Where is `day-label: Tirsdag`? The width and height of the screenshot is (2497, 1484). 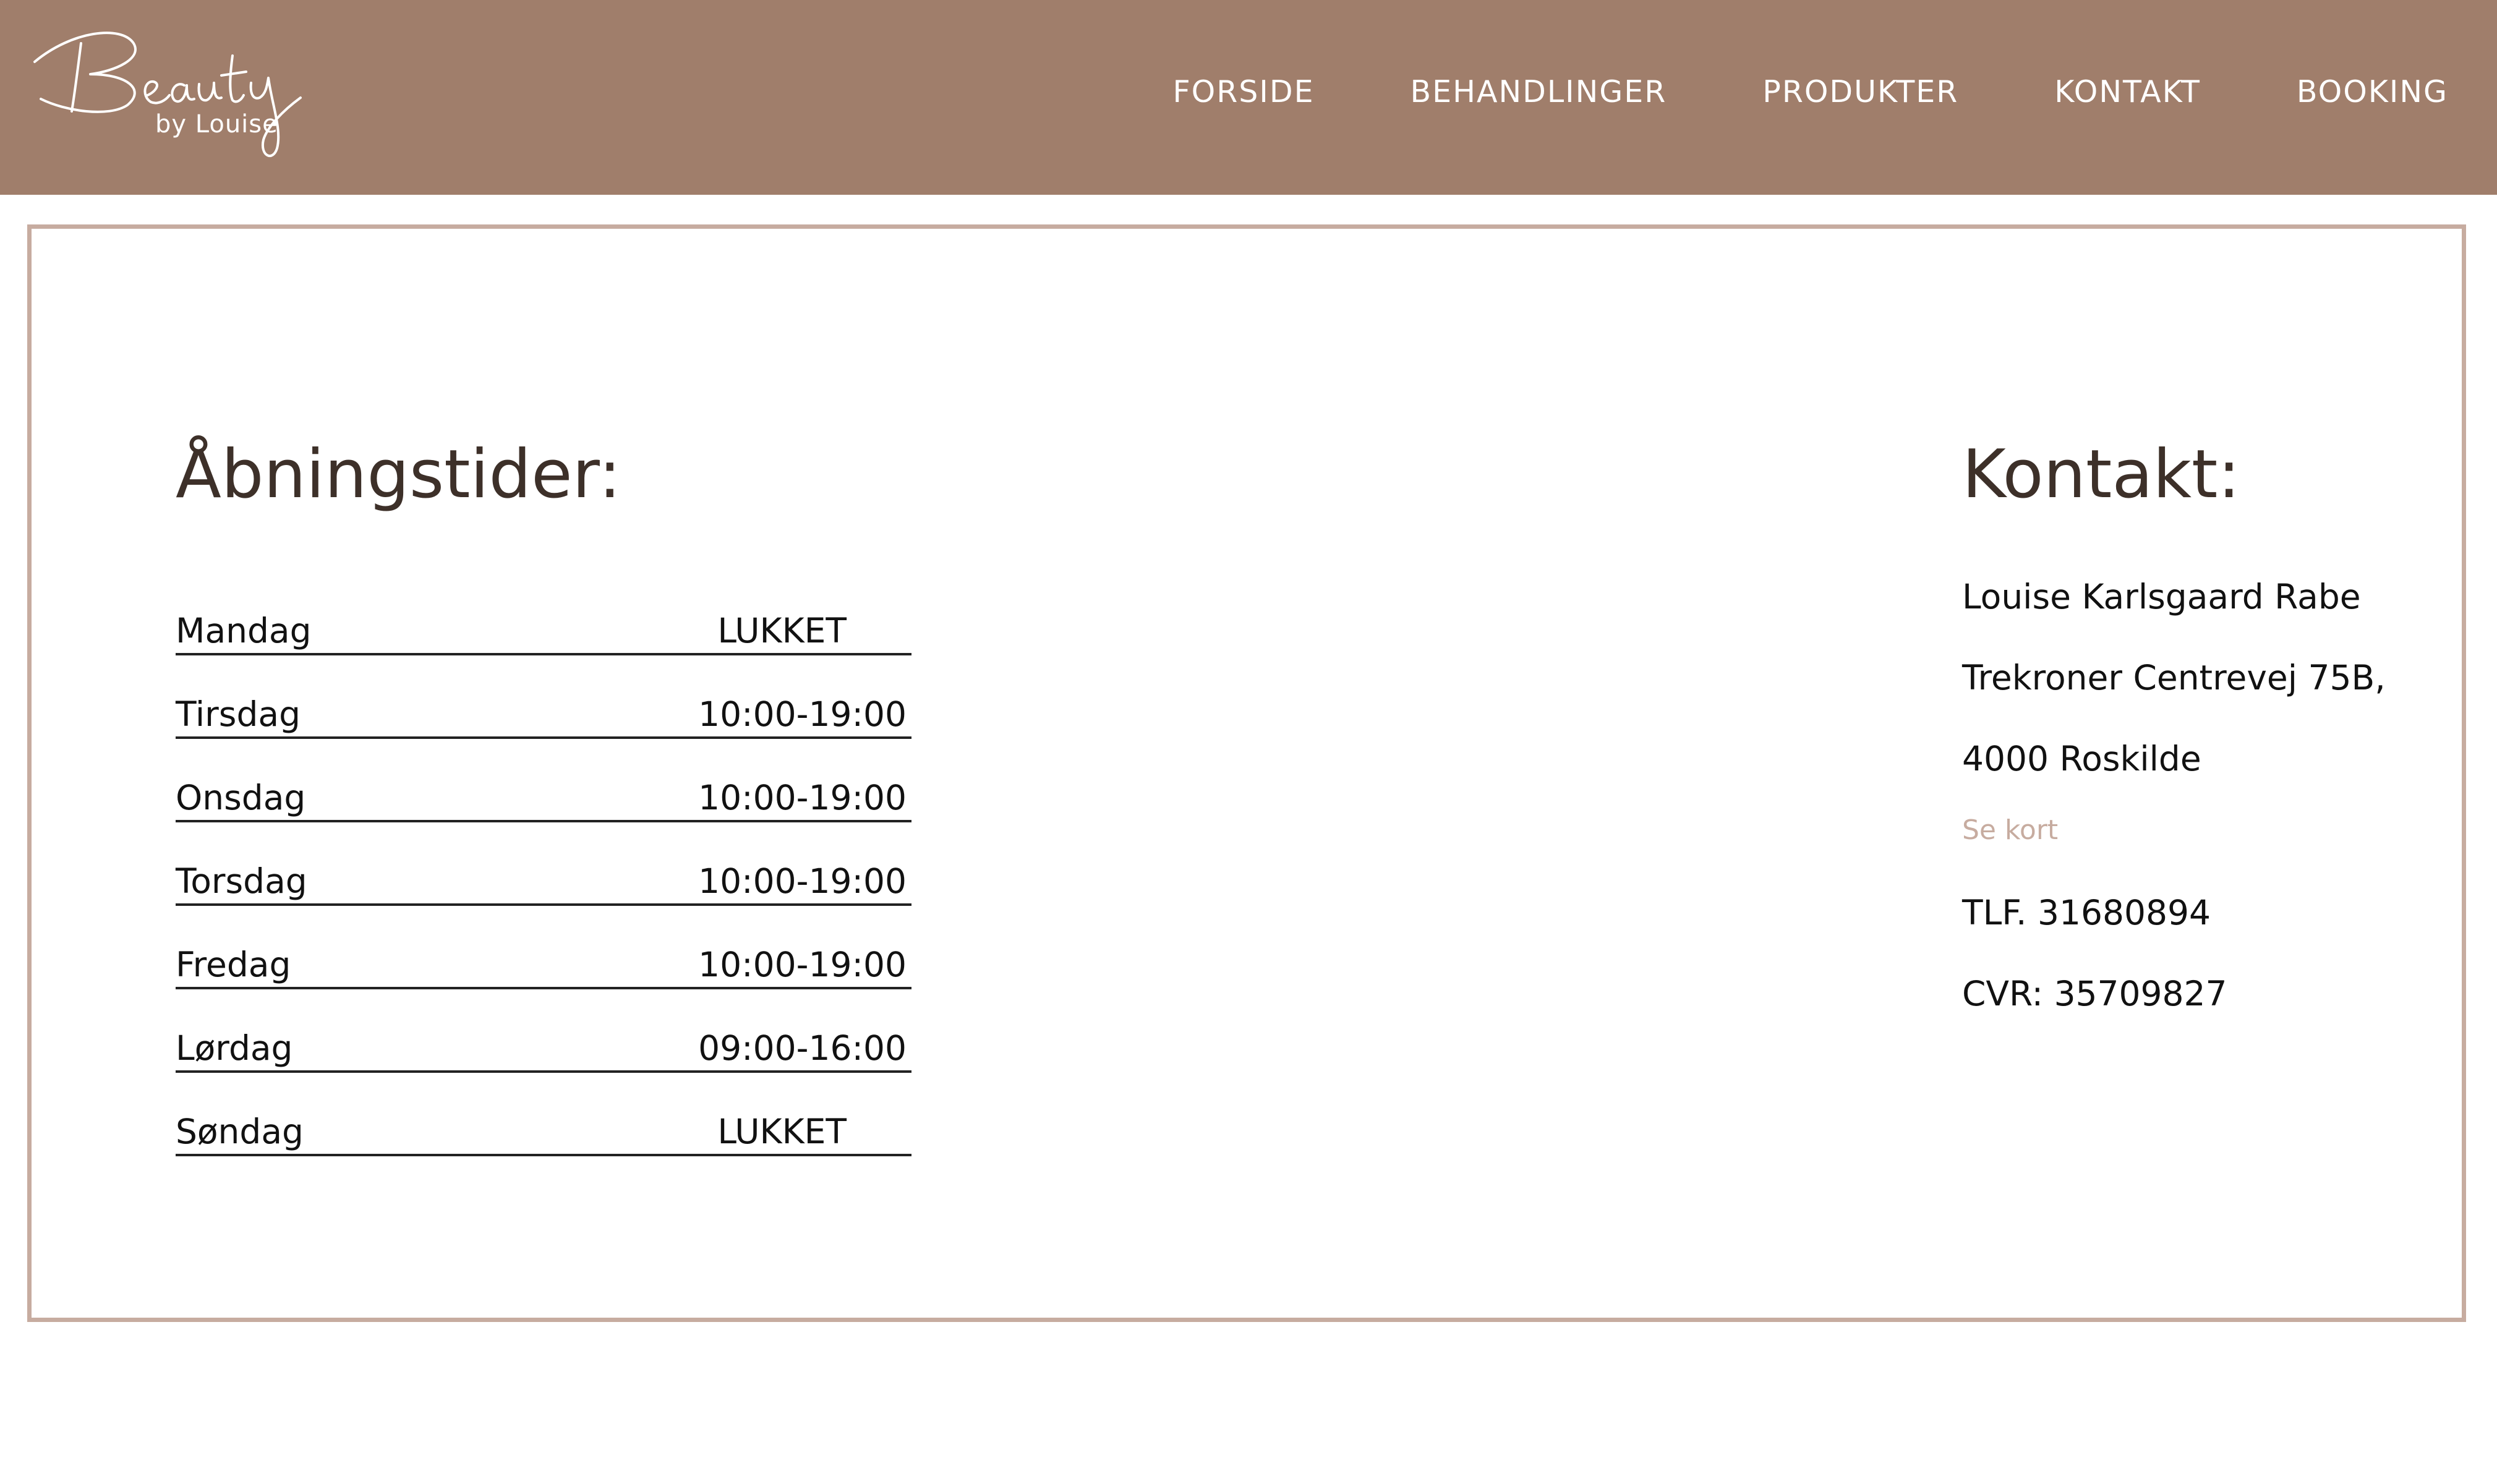 day-label: Tirsdag is located at coordinates (238, 714).